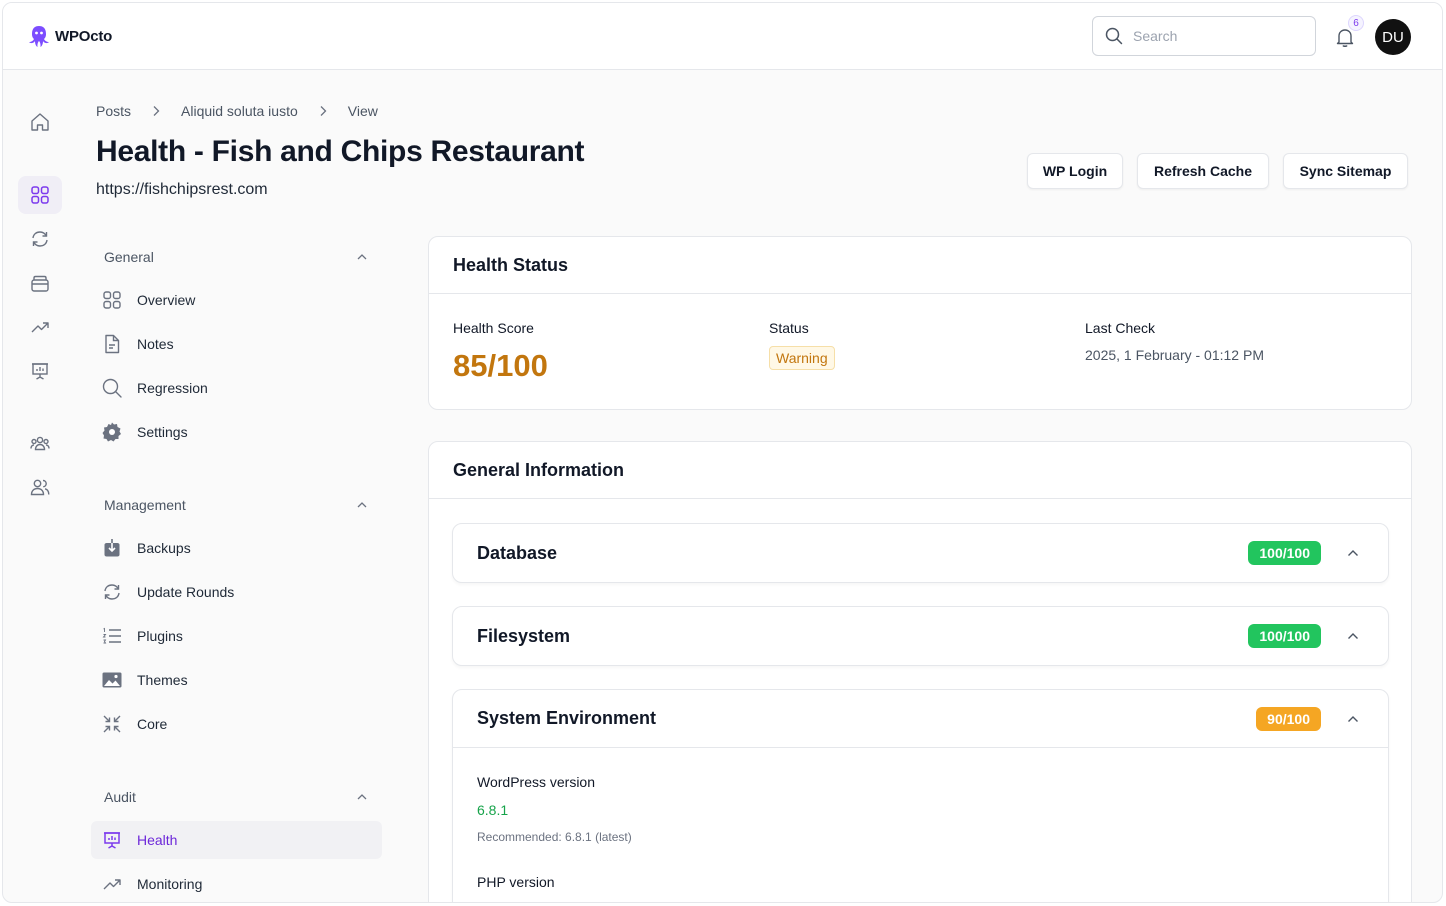  What do you see at coordinates (554, 837) in the screenshot?
I see `wordpress-version-note: Recommended: 6.8.1 (latest)` at bounding box center [554, 837].